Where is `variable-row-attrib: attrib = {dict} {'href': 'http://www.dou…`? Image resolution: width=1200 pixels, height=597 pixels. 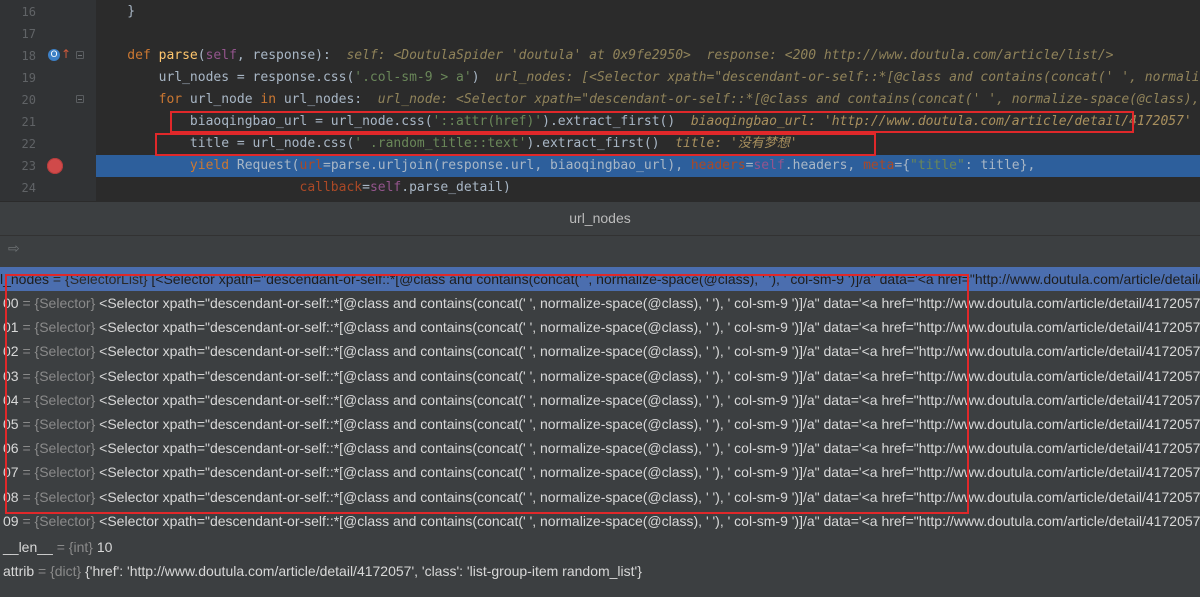 variable-row-attrib: attrib = {dict} {'href': 'http://www.dou… is located at coordinates (600, 571).